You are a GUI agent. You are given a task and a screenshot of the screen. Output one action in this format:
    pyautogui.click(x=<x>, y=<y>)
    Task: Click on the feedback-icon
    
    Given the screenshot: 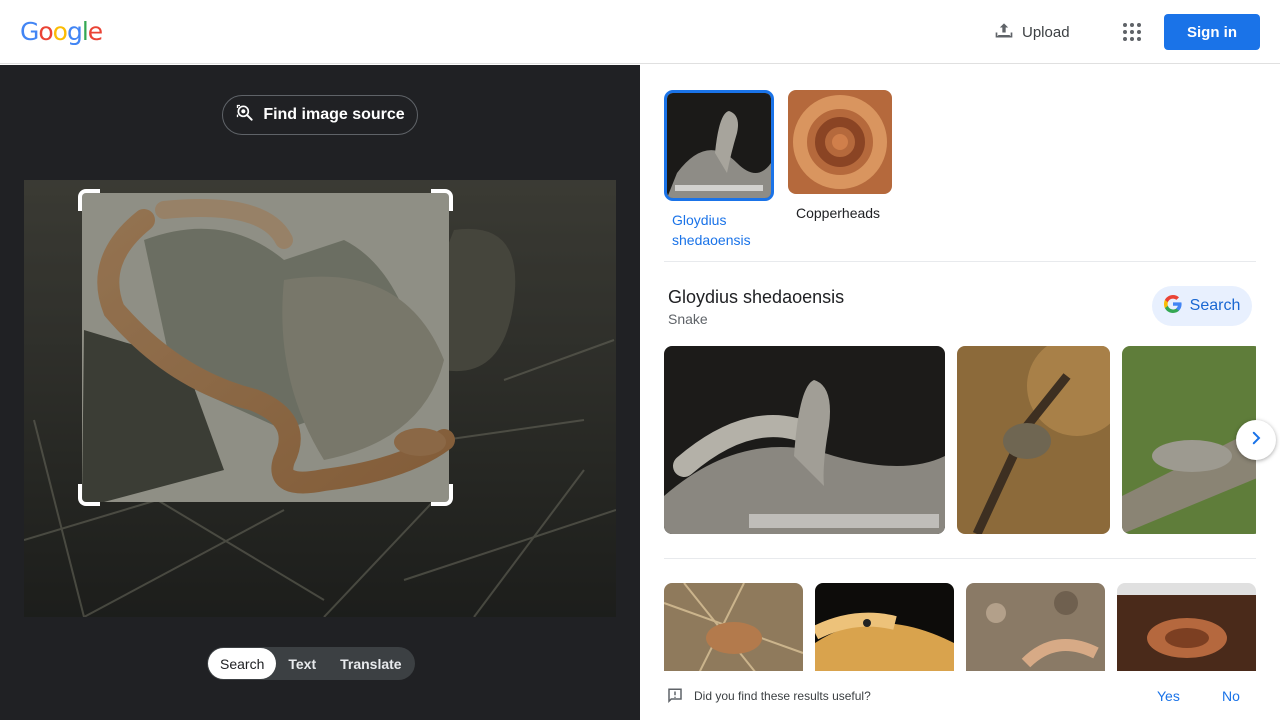 What is the action you would take?
    pyautogui.click(x=675, y=698)
    